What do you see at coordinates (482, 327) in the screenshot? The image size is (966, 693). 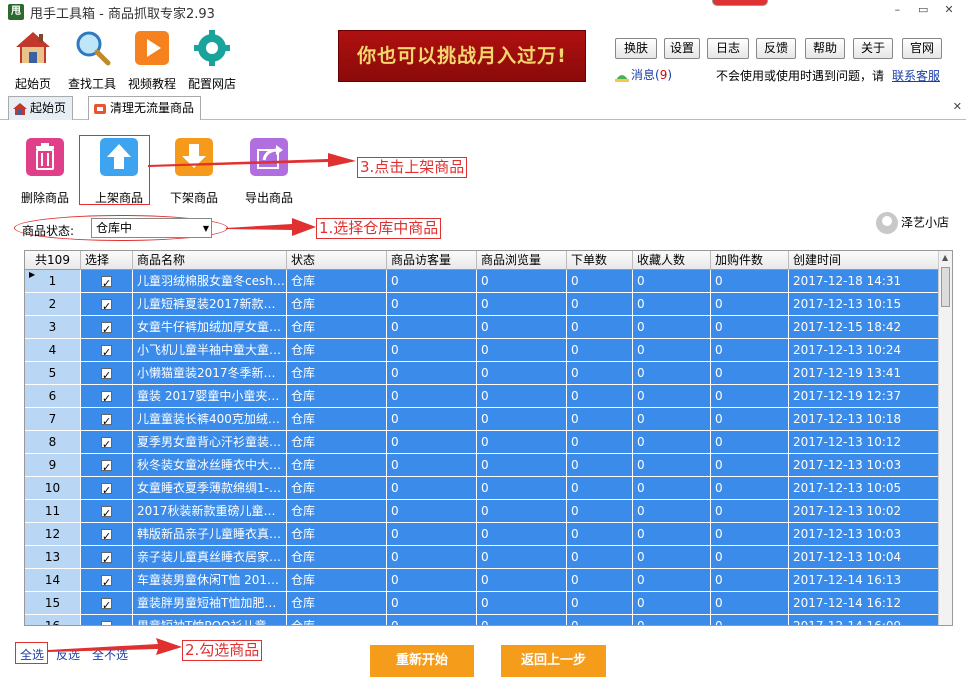 I see `table-row: 3女童牛仔裤加绒加厚女童…仓库000002017-12-15 18:42` at bounding box center [482, 327].